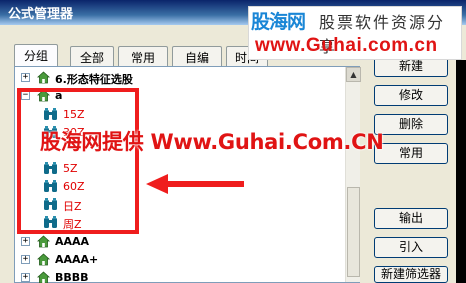 The image size is (466, 283). What do you see at coordinates (72, 241) in the screenshot?
I see `tree-node-label: AAAA` at bounding box center [72, 241].